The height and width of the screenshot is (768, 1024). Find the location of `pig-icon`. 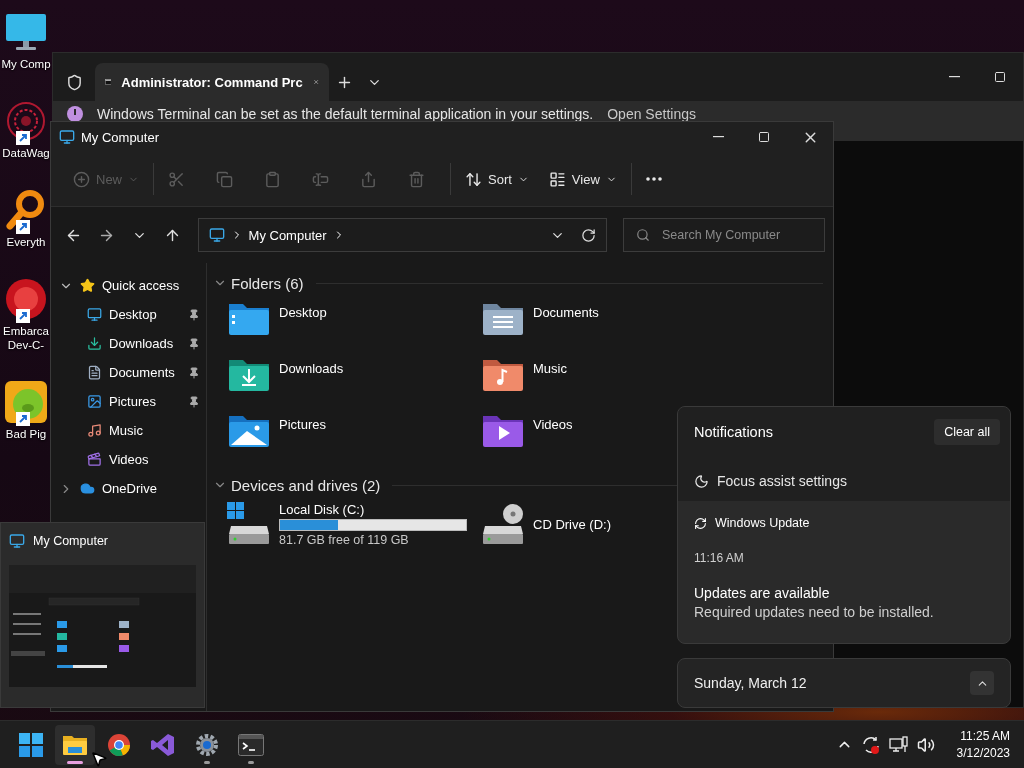

pig-icon is located at coordinates (26, 402).